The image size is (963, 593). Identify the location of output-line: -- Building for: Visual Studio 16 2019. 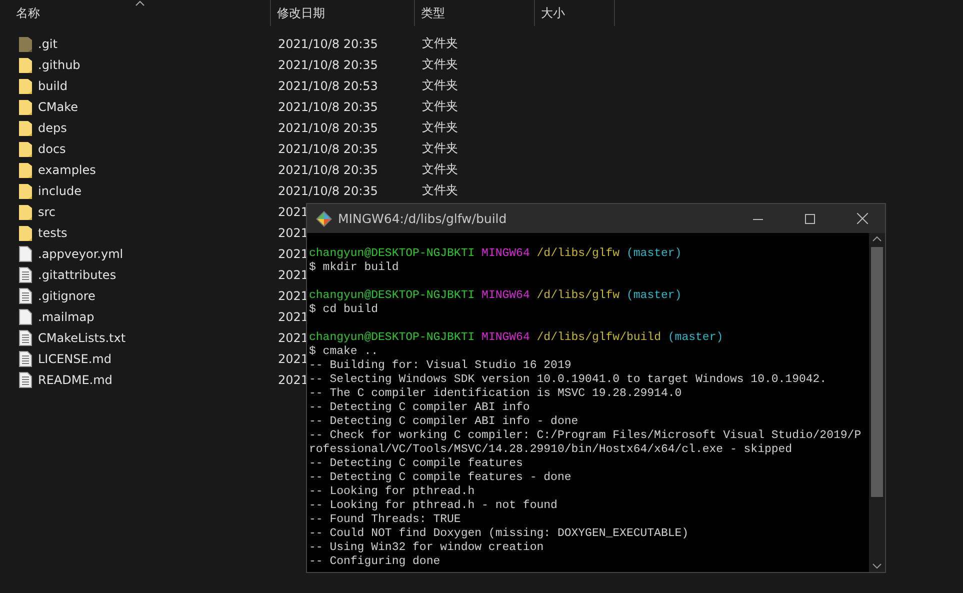
(440, 366).